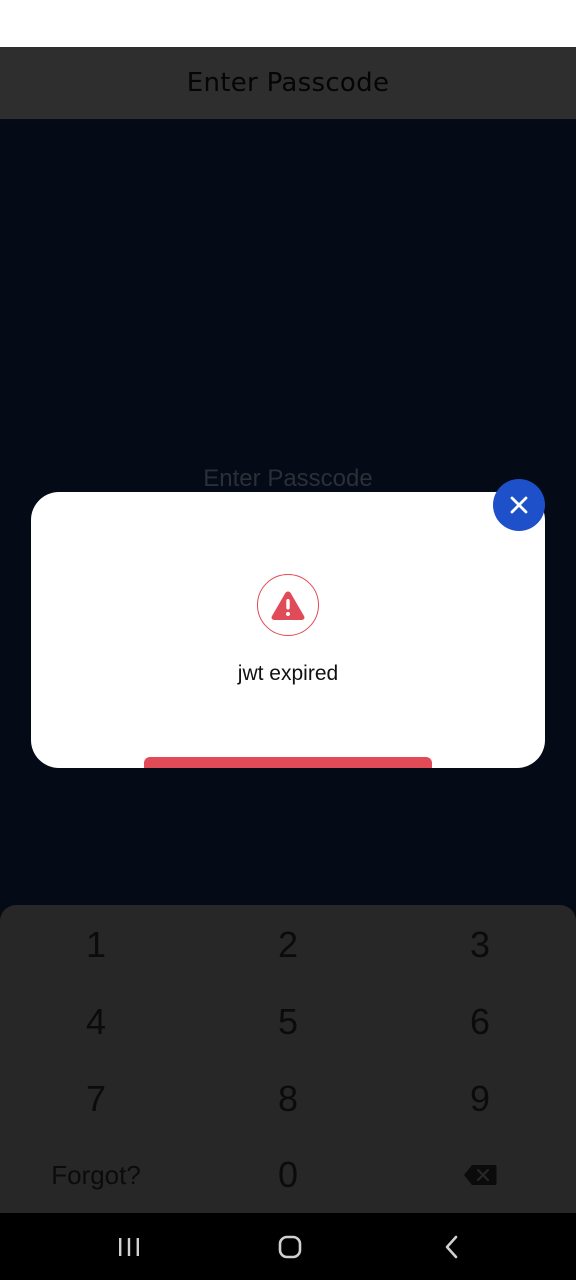 This screenshot has width=576, height=1280. Describe the element at coordinates (288, 478) in the screenshot. I see `passcode-prompt: Enter Passcode` at that location.